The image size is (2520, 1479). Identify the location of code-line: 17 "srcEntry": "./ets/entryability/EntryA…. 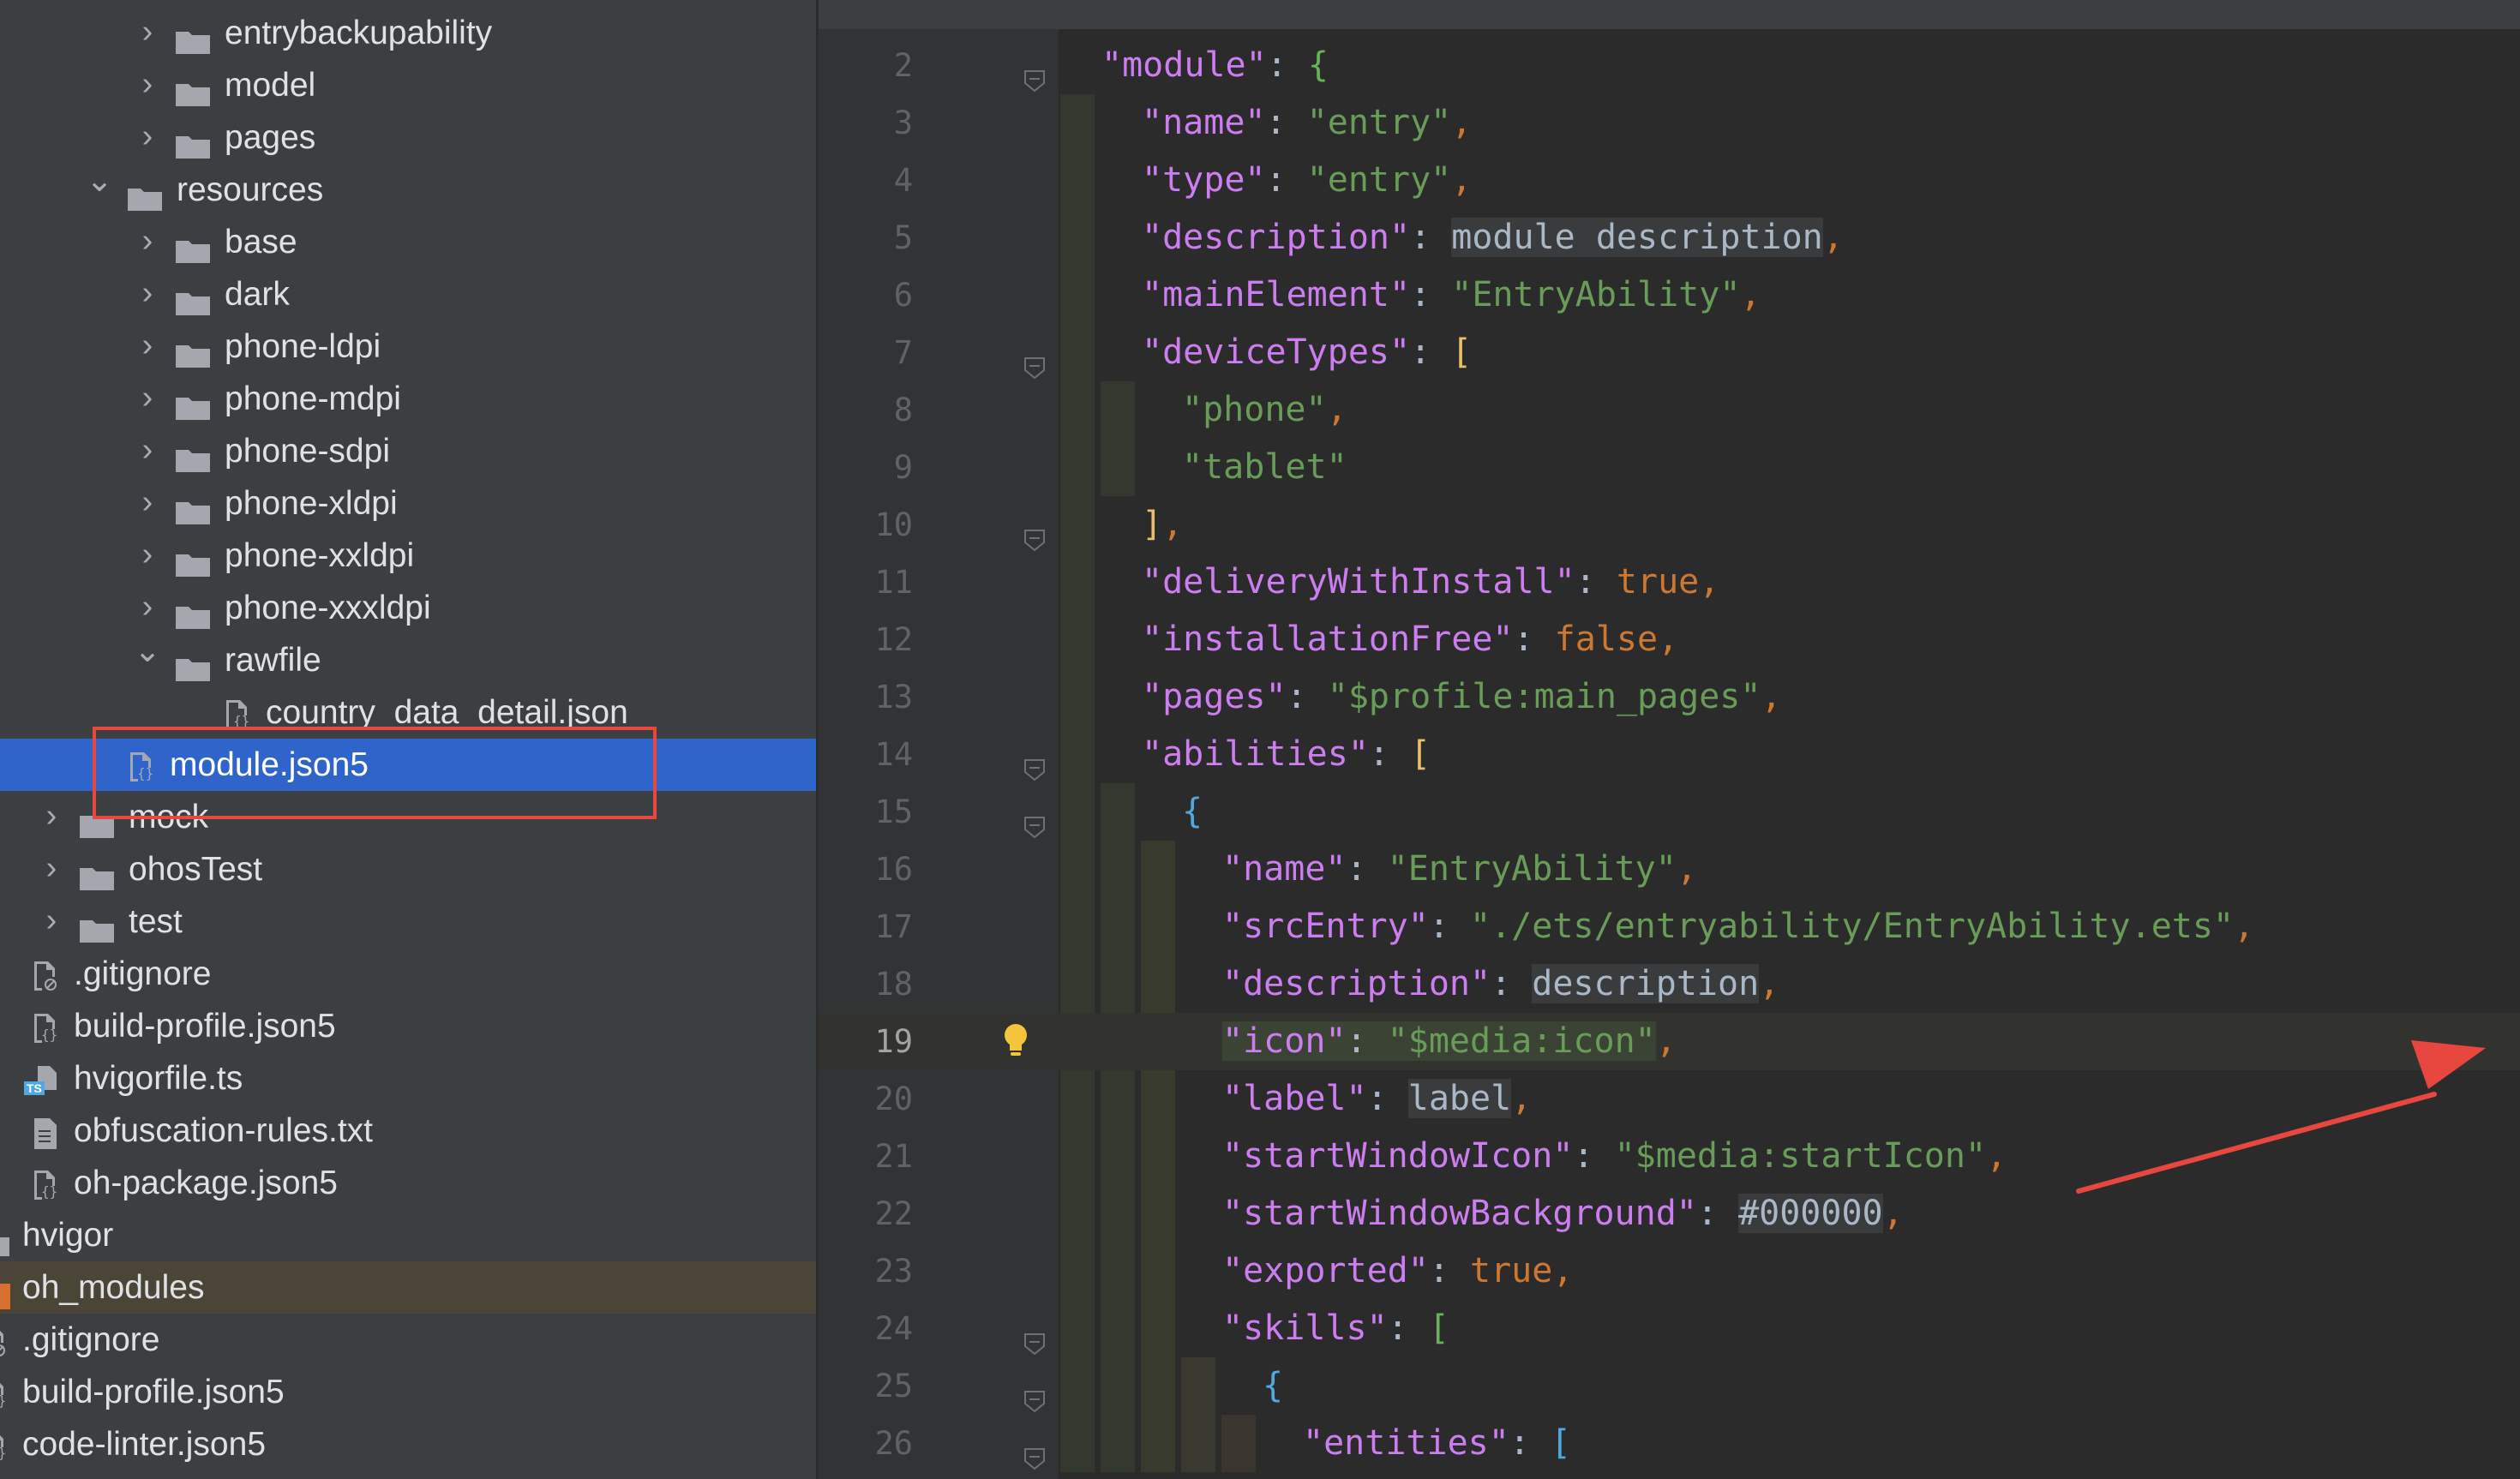
(1669, 926).